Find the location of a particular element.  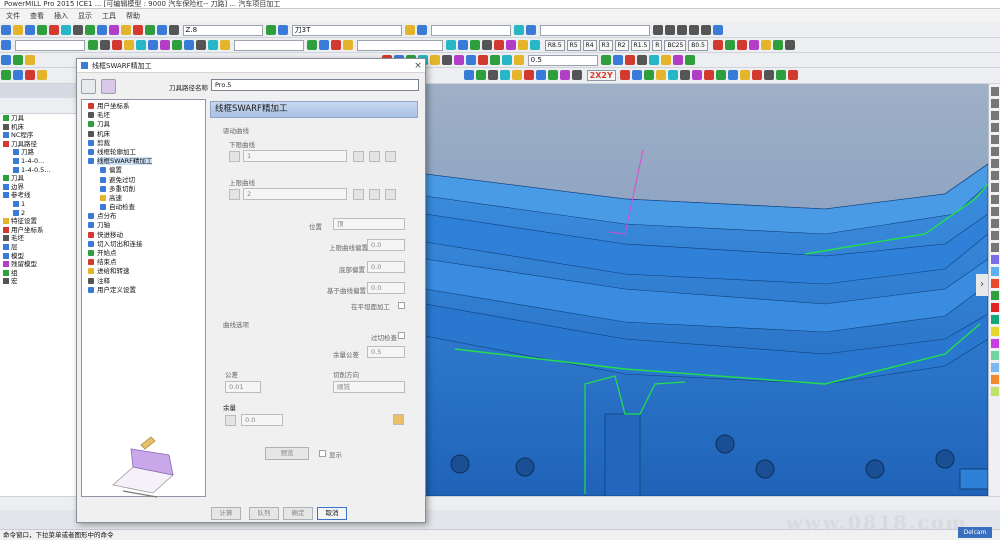

save-icon is located at coordinates (30, 30).